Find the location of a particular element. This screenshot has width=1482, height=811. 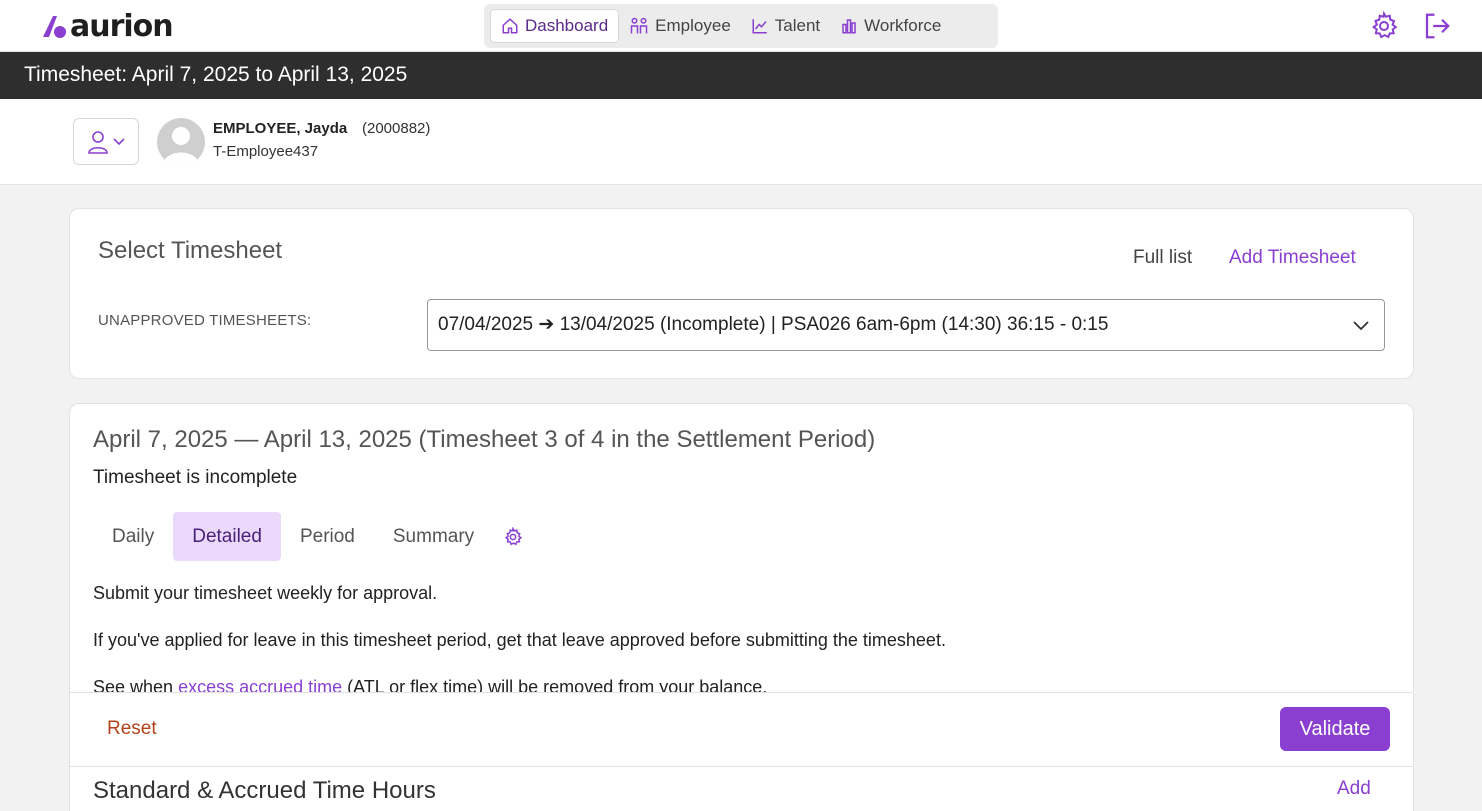

logout-icon is located at coordinates (1437, 26).